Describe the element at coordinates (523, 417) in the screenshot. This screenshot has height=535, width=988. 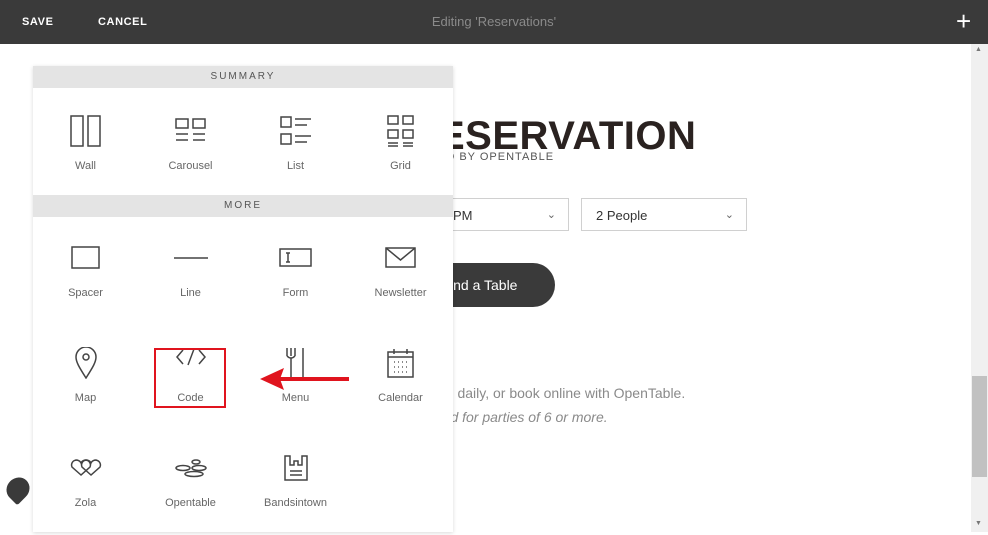
I see `info-note: red for parties of 6 or more.` at that location.